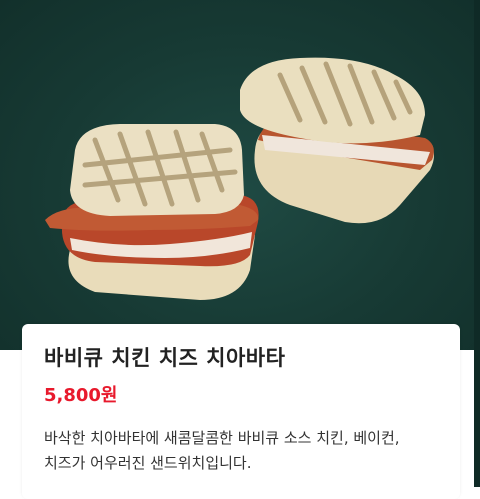 The height and width of the screenshot is (499, 480). What do you see at coordinates (81, 395) in the screenshot?
I see `product-price: 5,800원` at bounding box center [81, 395].